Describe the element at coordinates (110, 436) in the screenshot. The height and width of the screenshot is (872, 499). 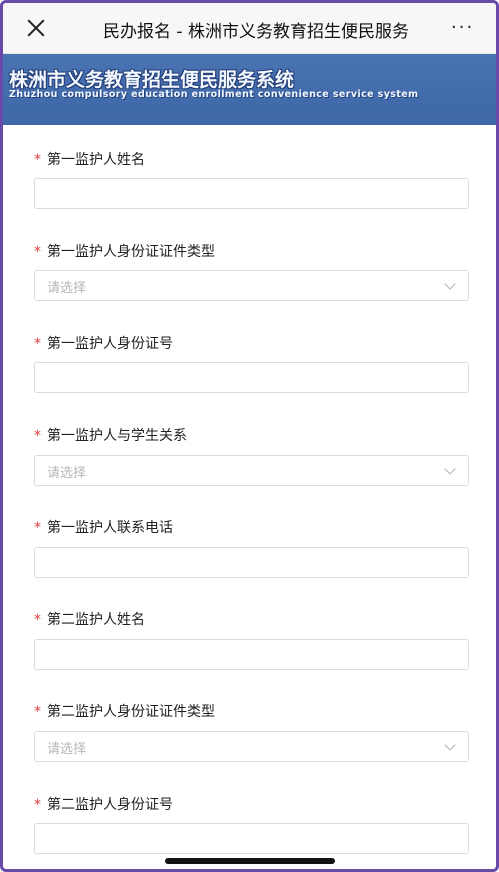
I see `field-label-guardian1-relation: * 第一监护人与学生关系` at that location.